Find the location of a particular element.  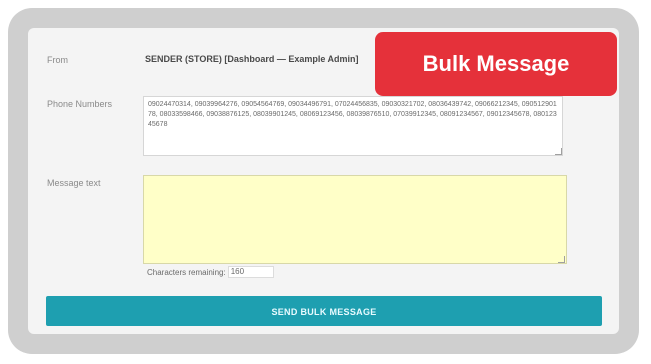

send-bulk-message-button: SEND BULK MESSAGE is located at coordinates (324, 311).